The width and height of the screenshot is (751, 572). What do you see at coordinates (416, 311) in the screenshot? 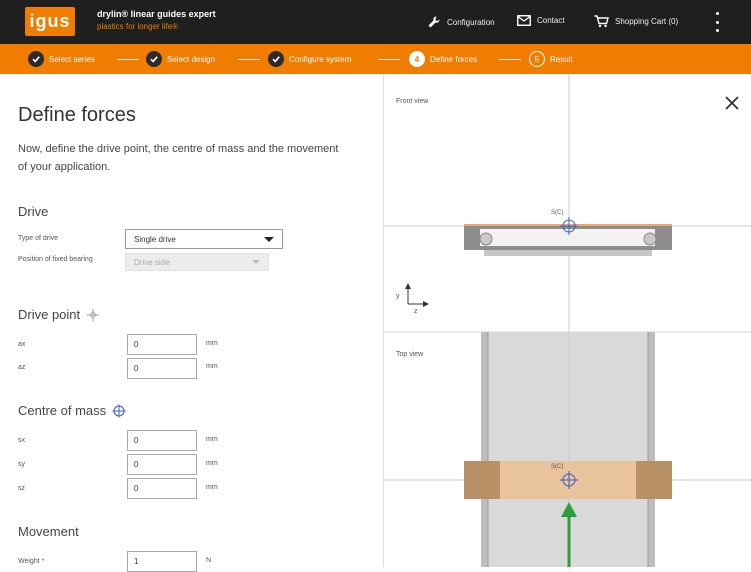
I see `axis-z-label: z` at bounding box center [416, 311].